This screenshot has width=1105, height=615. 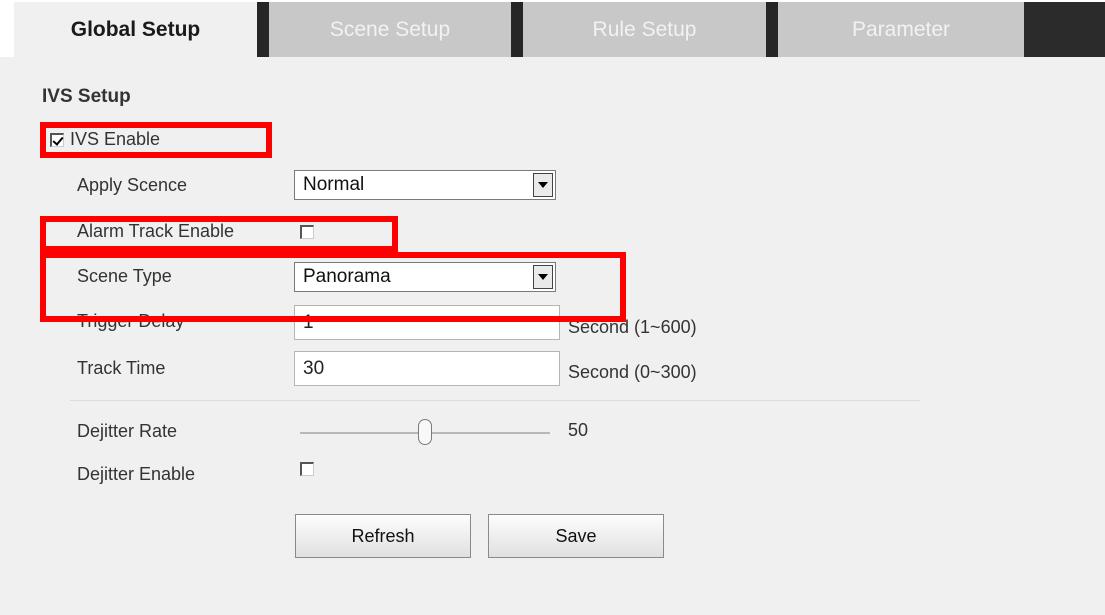 What do you see at coordinates (383, 536) in the screenshot?
I see `refresh-button: Refresh` at bounding box center [383, 536].